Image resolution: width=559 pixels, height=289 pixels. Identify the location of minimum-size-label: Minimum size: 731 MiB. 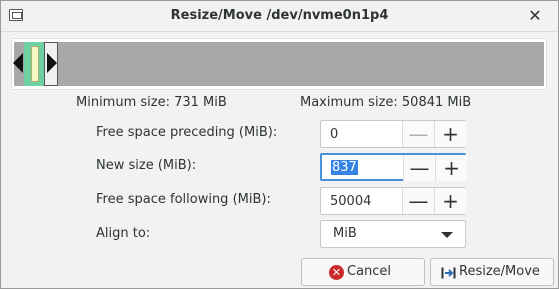
(151, 102).